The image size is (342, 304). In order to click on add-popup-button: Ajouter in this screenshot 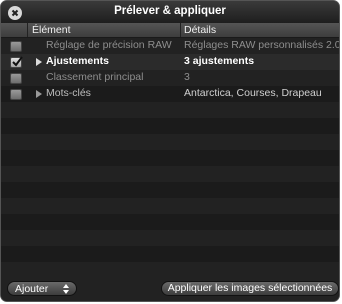, I will do `click(42, 288)`.